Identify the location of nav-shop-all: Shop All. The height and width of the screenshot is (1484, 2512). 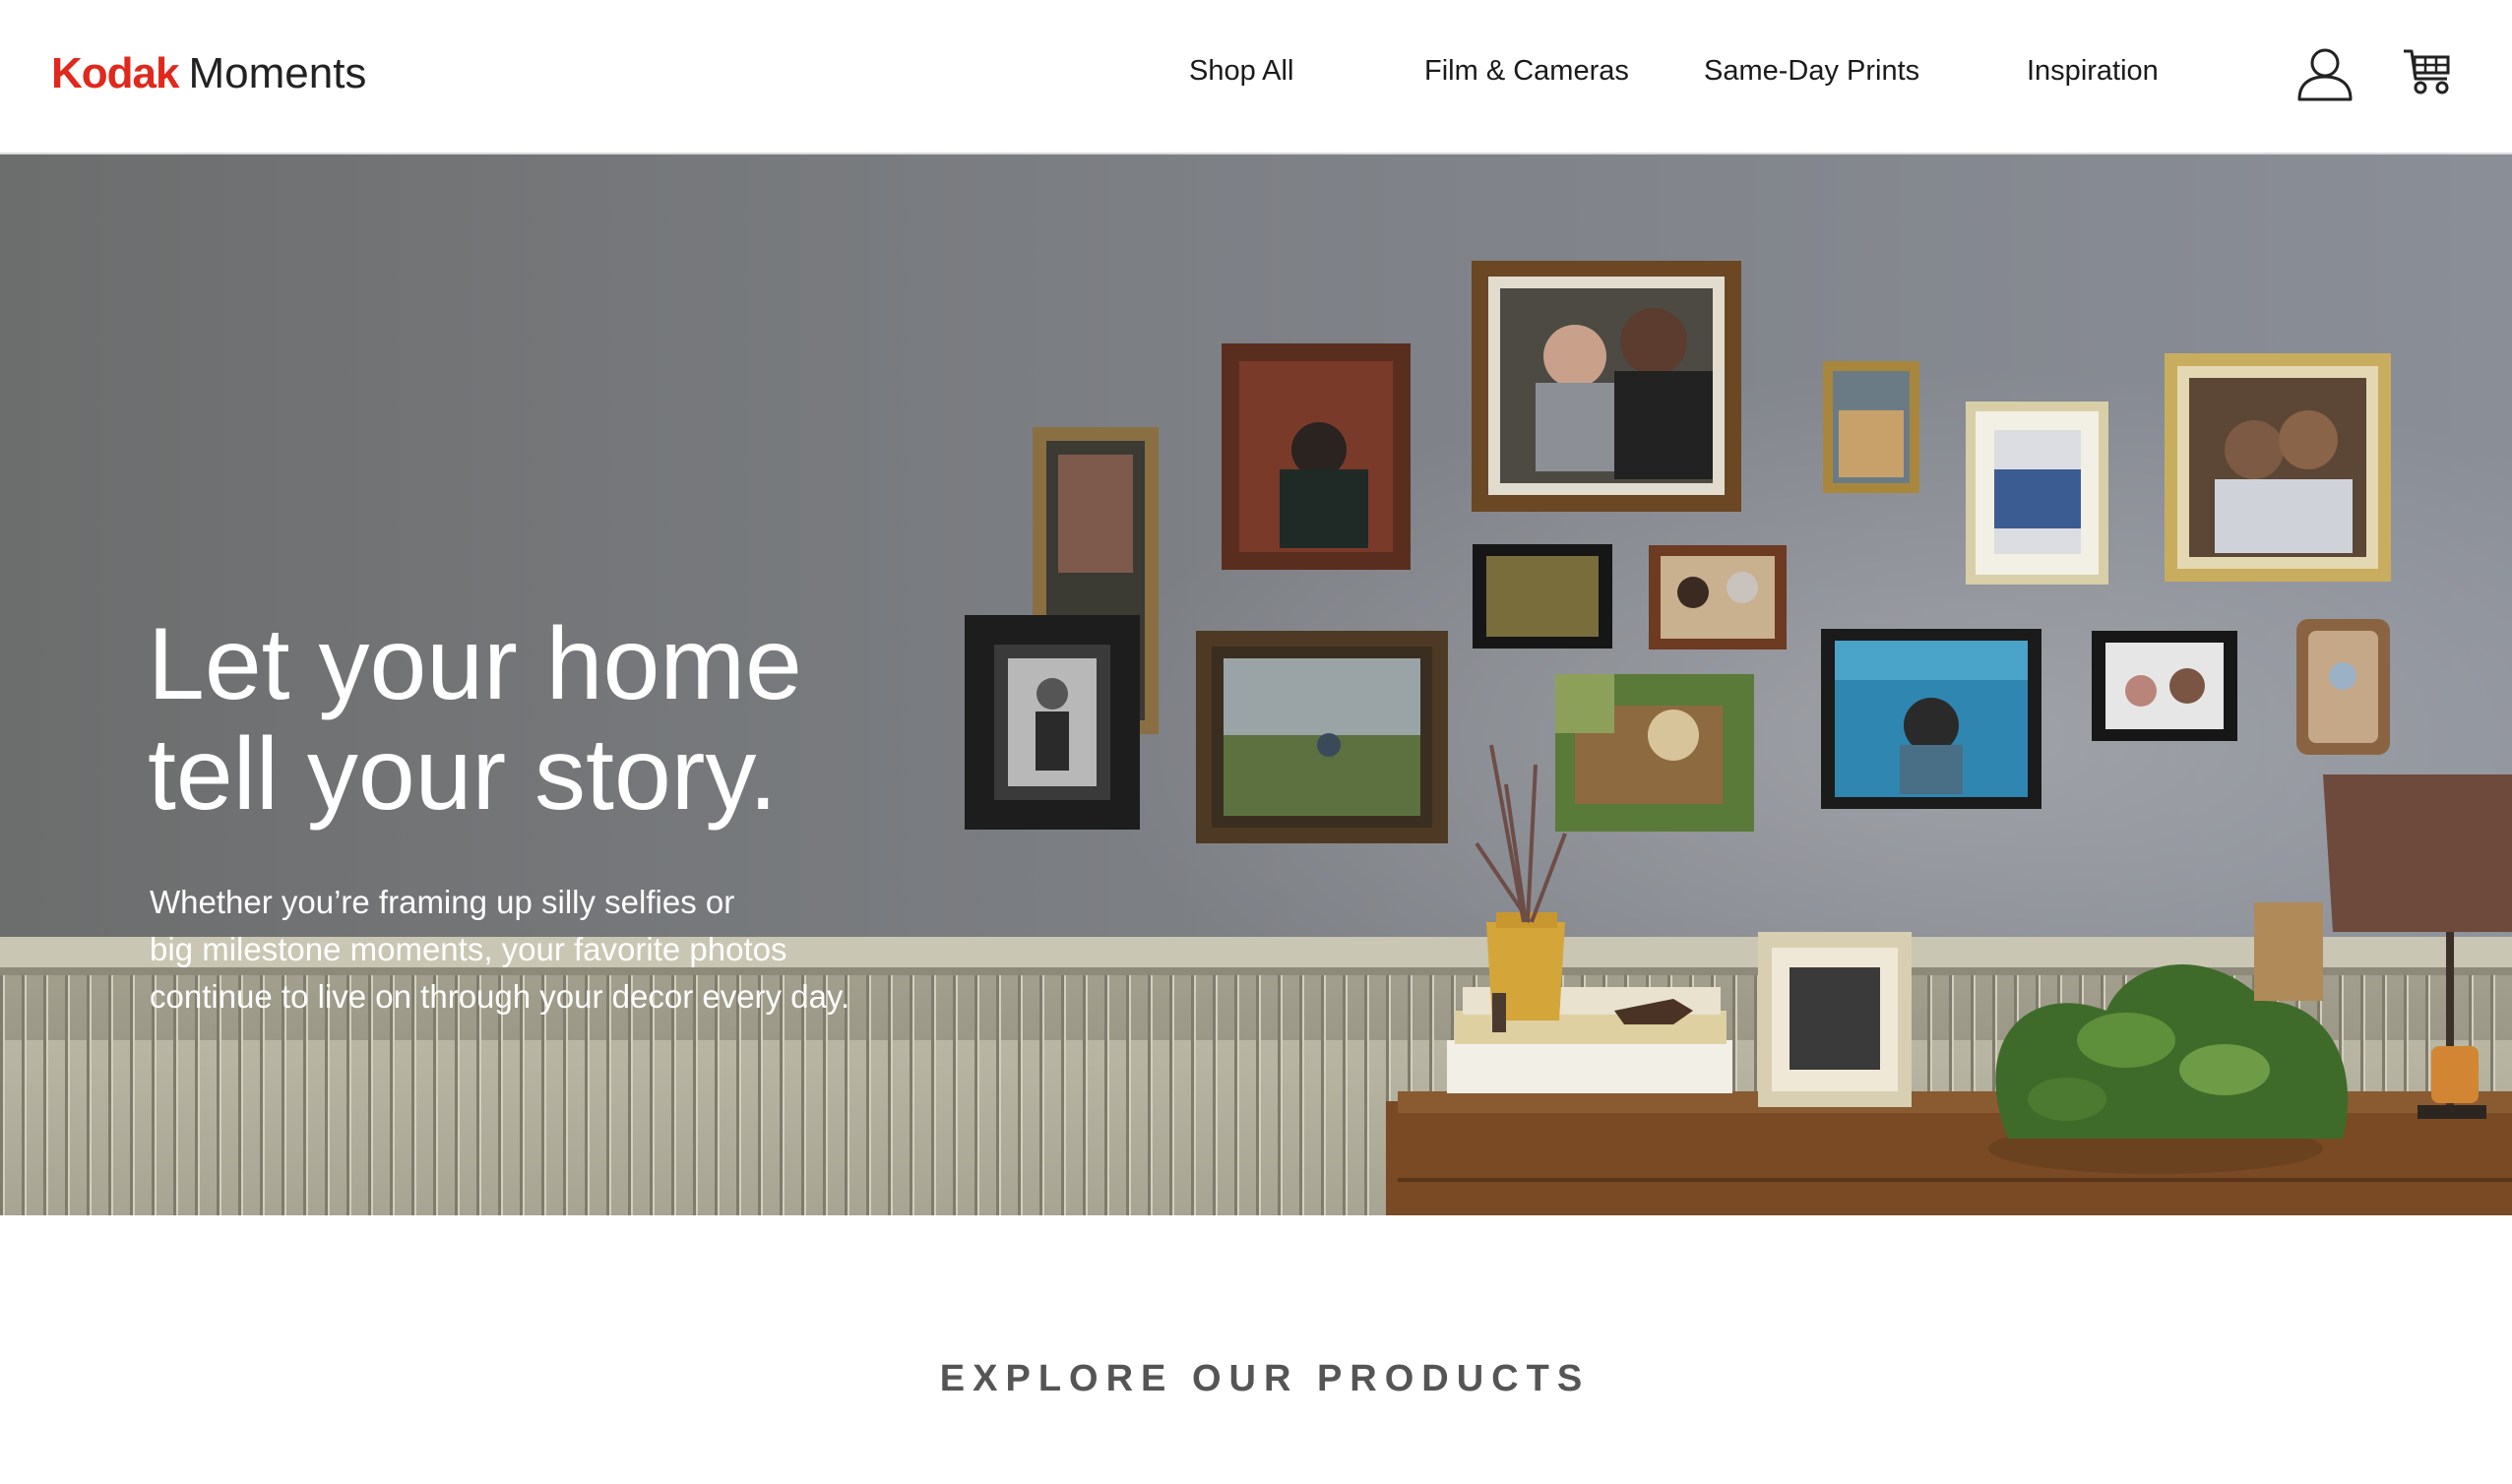
(1241, 71).